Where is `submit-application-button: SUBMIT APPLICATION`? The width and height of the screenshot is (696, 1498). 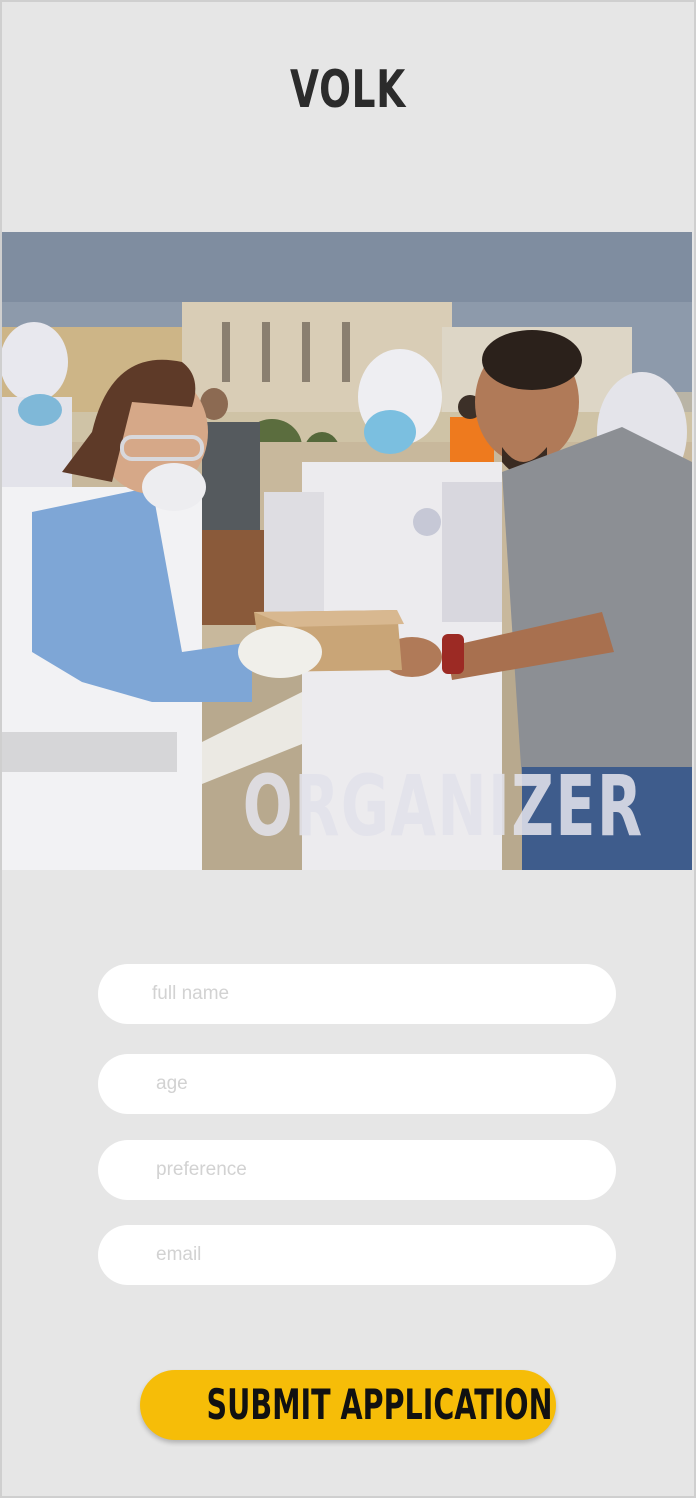
submit-application-button: SUBMIT APPLICATION is located at coordinates (348, 1405).